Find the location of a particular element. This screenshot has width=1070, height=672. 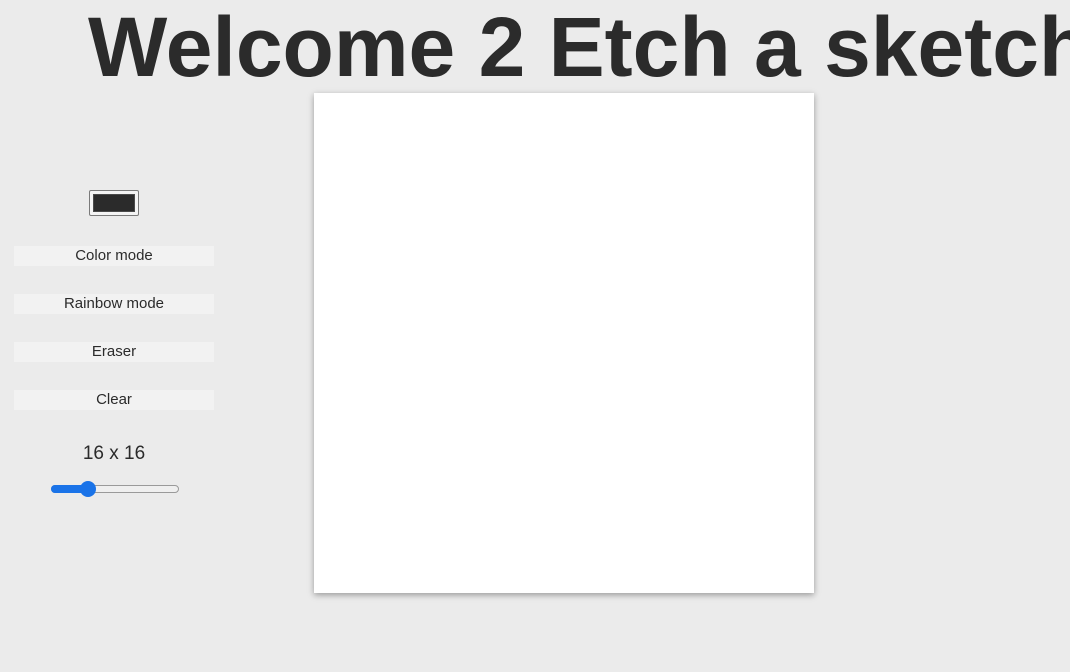

clear-button: Clear is located at coordinates (114, 400).